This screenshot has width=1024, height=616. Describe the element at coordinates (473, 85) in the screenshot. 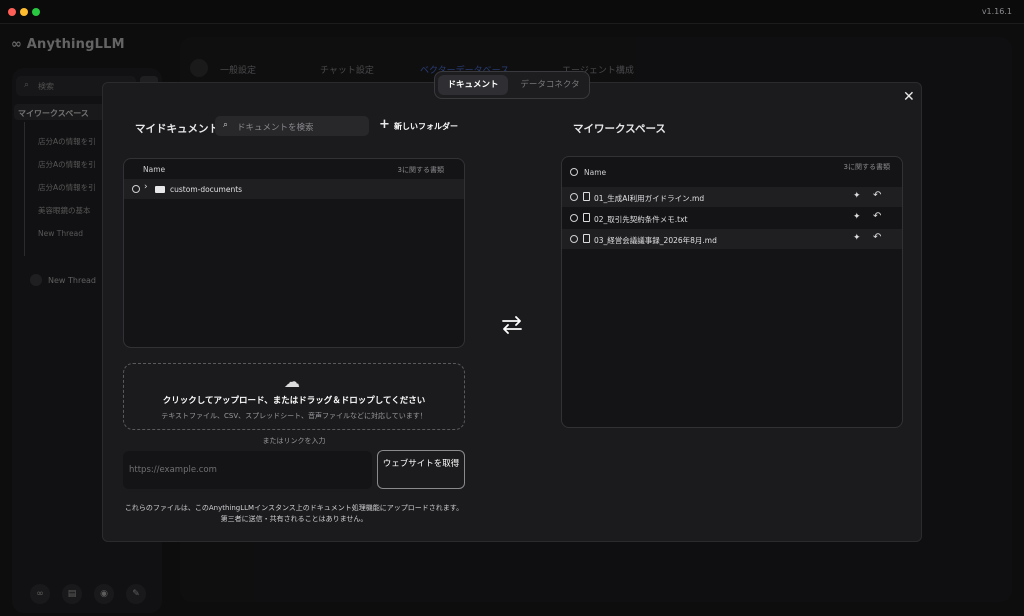

I see `tab-documents: ドキュメント` at that location.